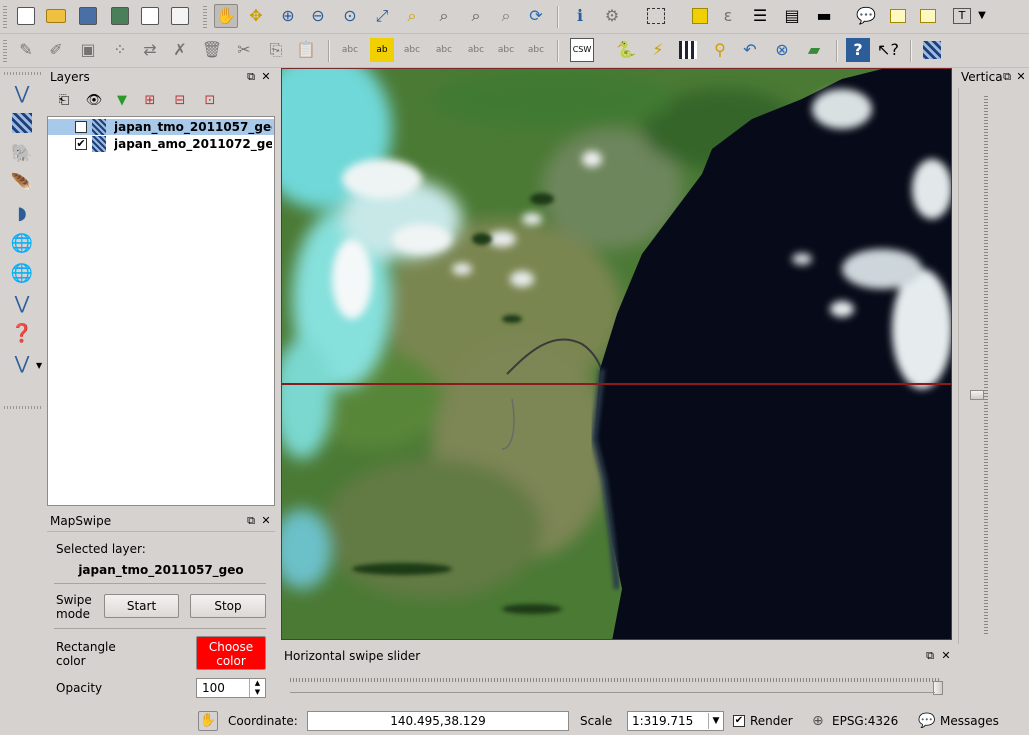  Describe the element at coordinates (932, 50) in the screenshot. I see `mapswipe-plugin-icon` at that location.